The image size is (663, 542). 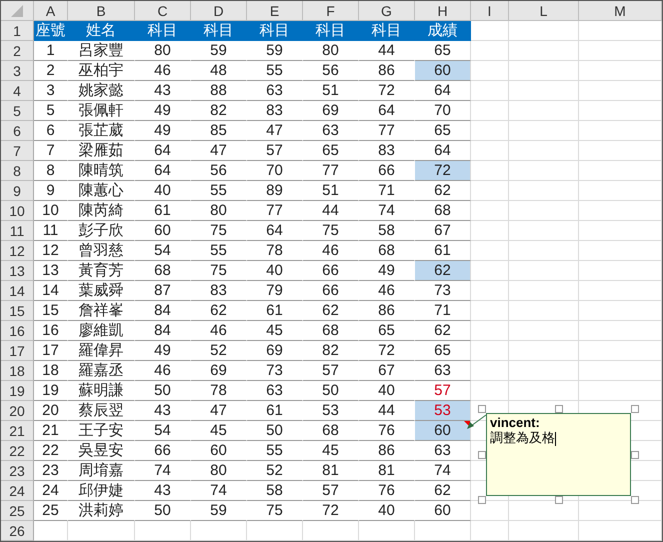 What do you see at coordinates (331, 11) in the screenshot?
I see `column-header: F` at bounding box center [331, 11].